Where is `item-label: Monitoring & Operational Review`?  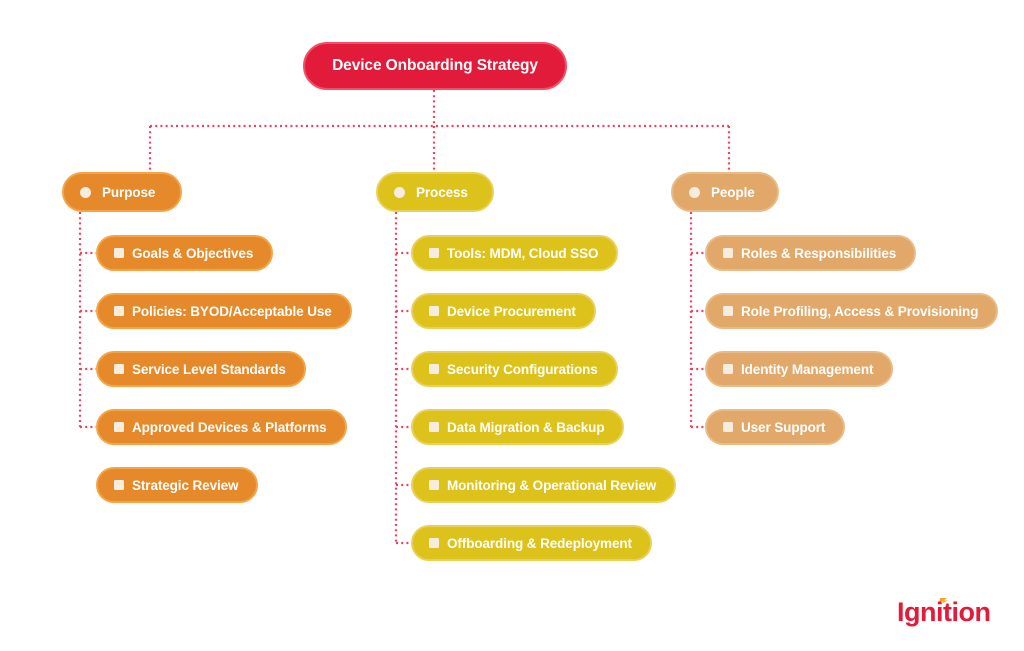 item-label: Monitoring & Operational Review is located at coordinates (552, 485).